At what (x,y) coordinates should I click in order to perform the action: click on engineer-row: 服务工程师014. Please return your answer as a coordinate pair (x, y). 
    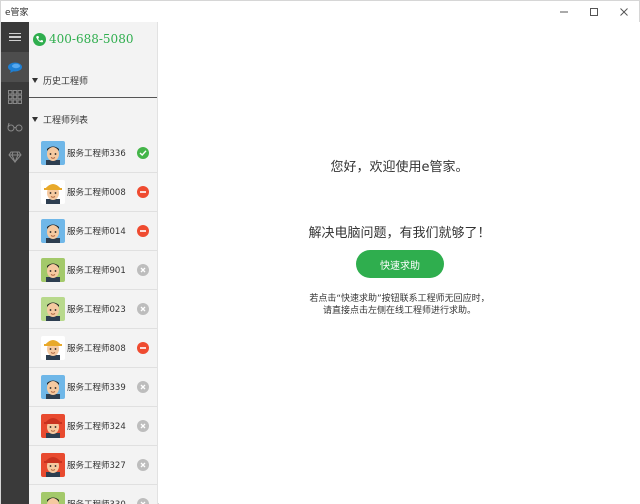
    Looking at the image, I should click on (93, 231).